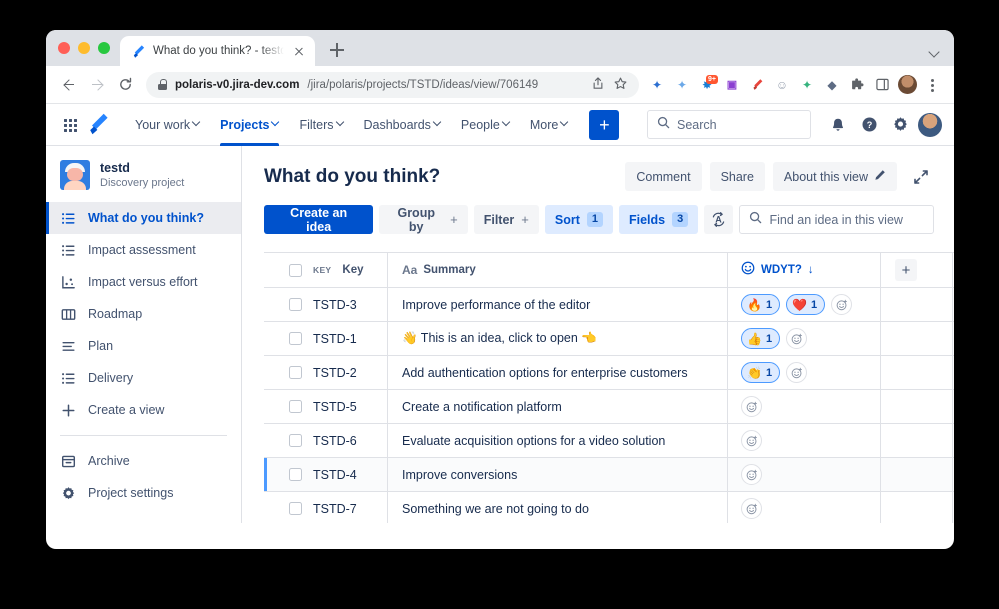 The height and width of the screenshot is (609, 999). Describe the element at coordinates (737, 176) in the screenshot. I see `share-button: Share` at that location.